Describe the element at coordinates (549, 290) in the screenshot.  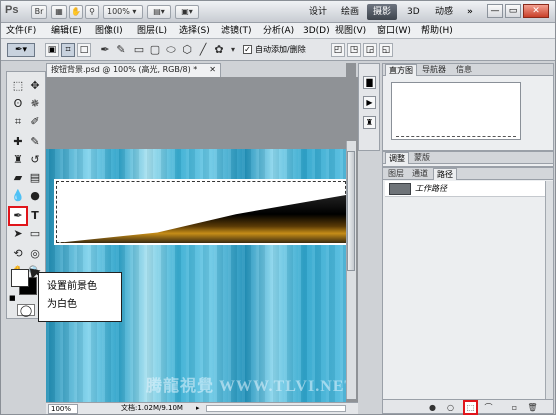
I see `paths-scrollbar` at that location.